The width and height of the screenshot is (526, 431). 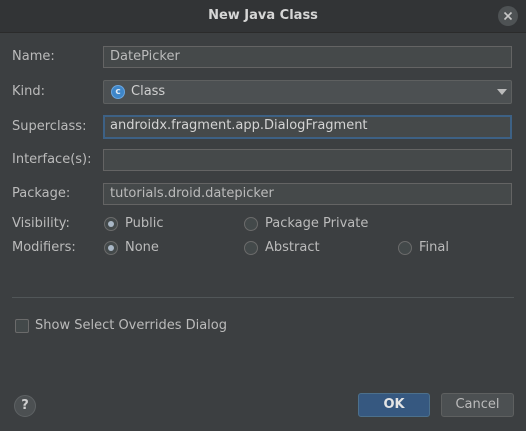 What do you see at coordinates (118, 92) in the screenshot?
I see `class-c-icon: c` at bounding box center [118, 92].